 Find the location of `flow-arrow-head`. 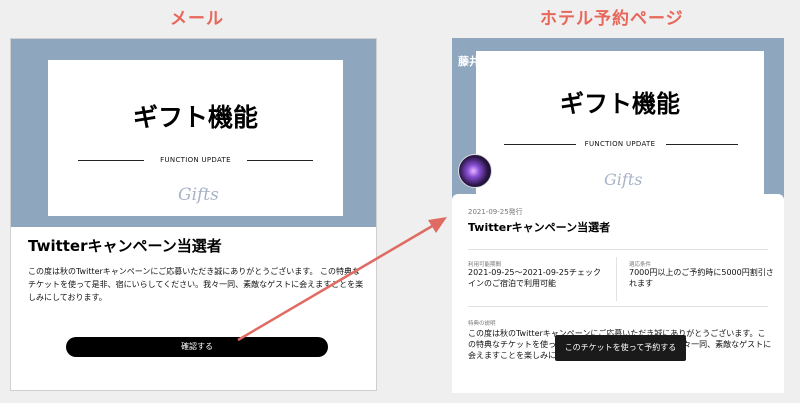

flow-arrow-head is located at coordinates (437, 225).